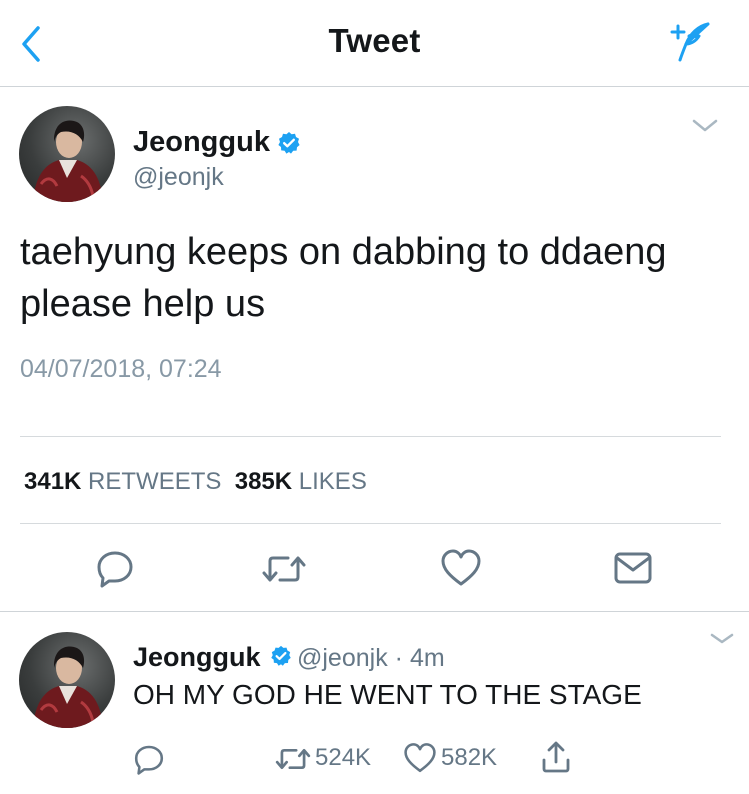 The height and width of the screenshot is (794, 749). I want to click on direct-message-icon, so click(633, 568).